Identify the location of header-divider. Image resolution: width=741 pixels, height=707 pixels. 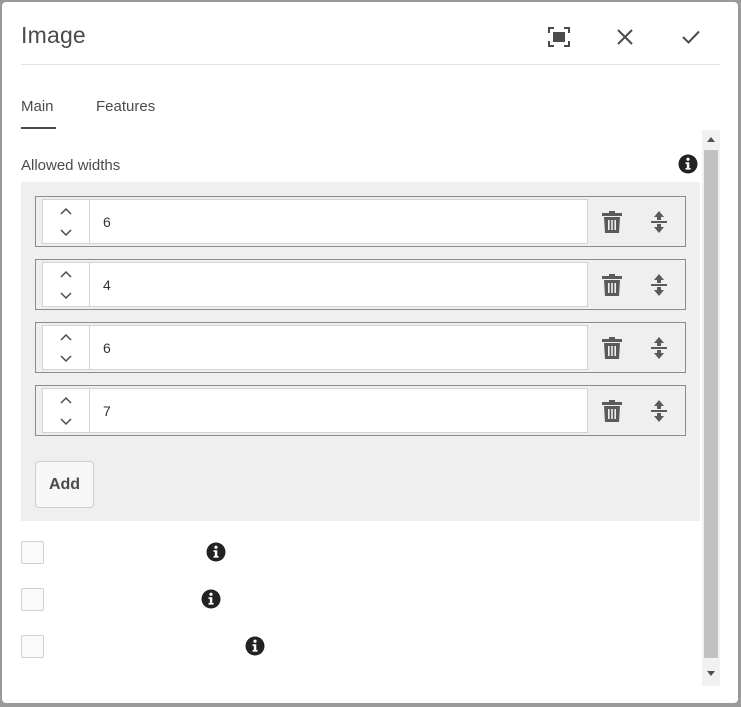
(370, 64).